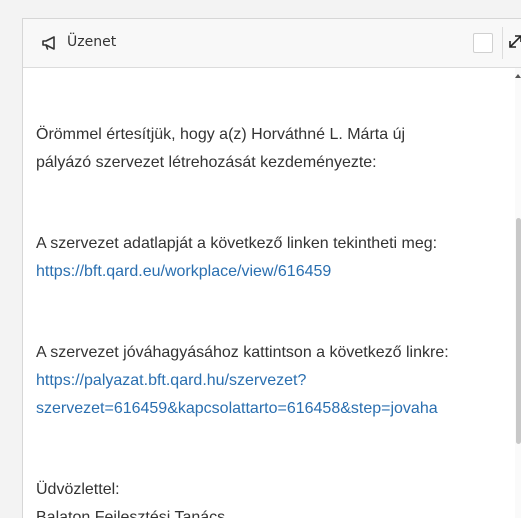  What do you see at coordinates (272, 43) in the screenshot?
I see `panel-header: Üzenet` at bounding box center [272, 43].